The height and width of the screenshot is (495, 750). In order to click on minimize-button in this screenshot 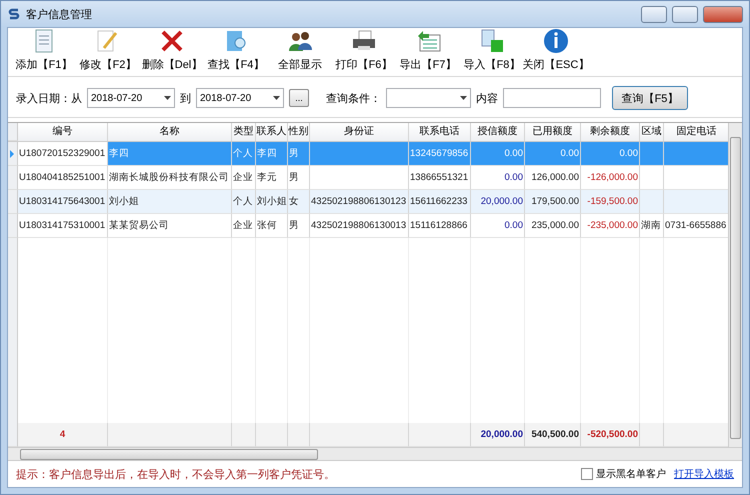, I will do `click(654, 14)`.